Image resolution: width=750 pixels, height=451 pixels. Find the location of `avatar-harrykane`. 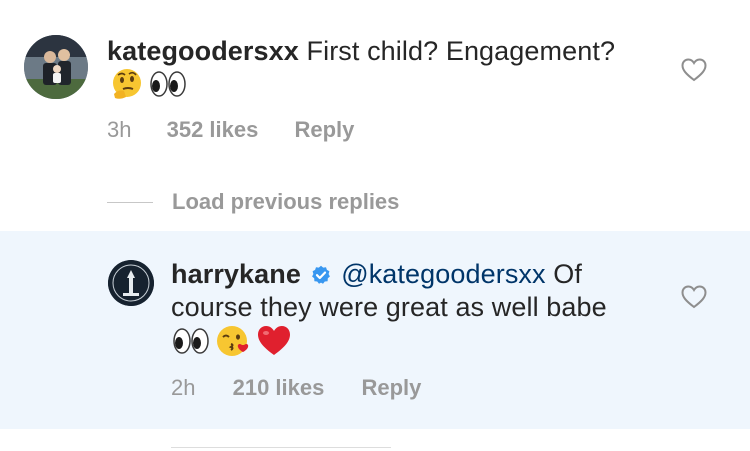

avatar-harrykane is located at coordinates (131, 283).